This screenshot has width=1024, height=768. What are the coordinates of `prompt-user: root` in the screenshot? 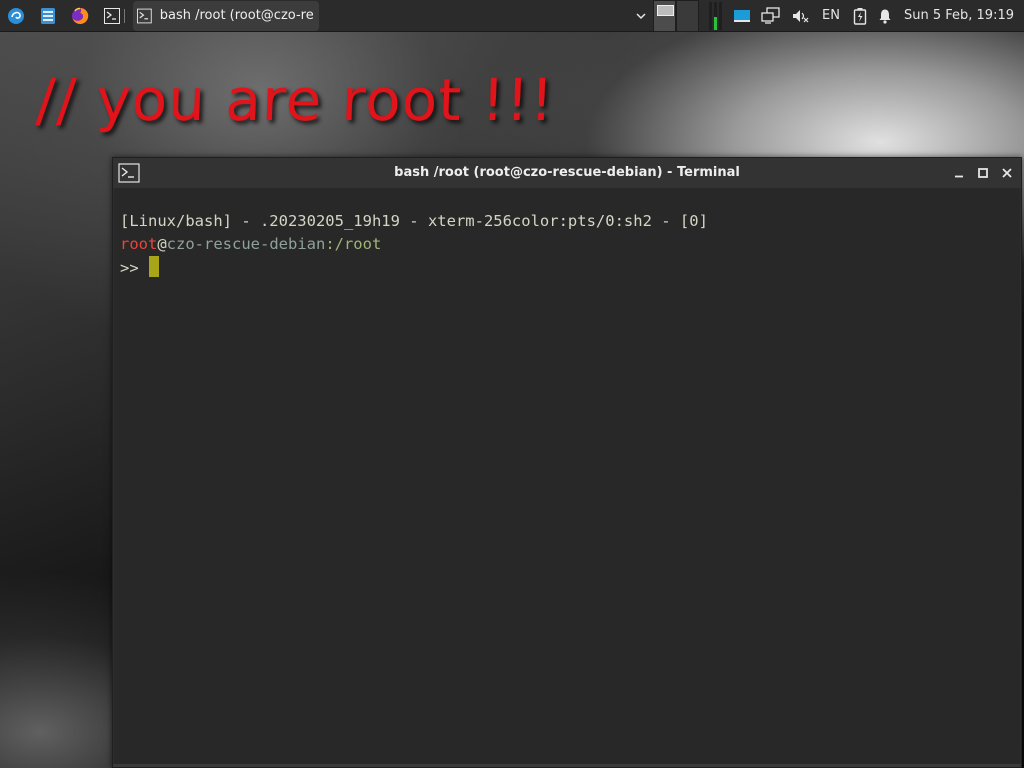 It's located at (139, 244).